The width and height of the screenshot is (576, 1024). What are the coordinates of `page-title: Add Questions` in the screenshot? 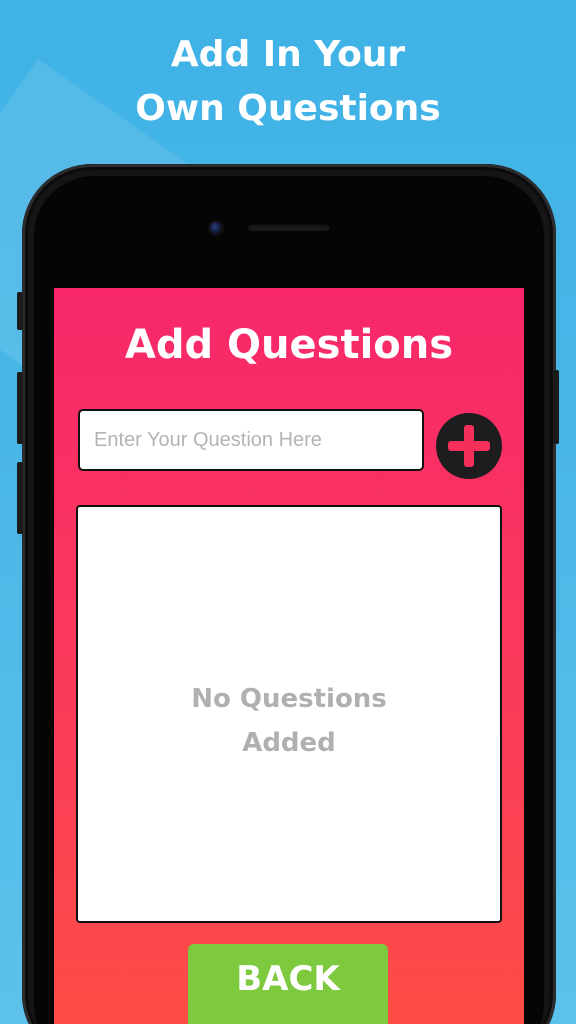 It's located at (289, 345).